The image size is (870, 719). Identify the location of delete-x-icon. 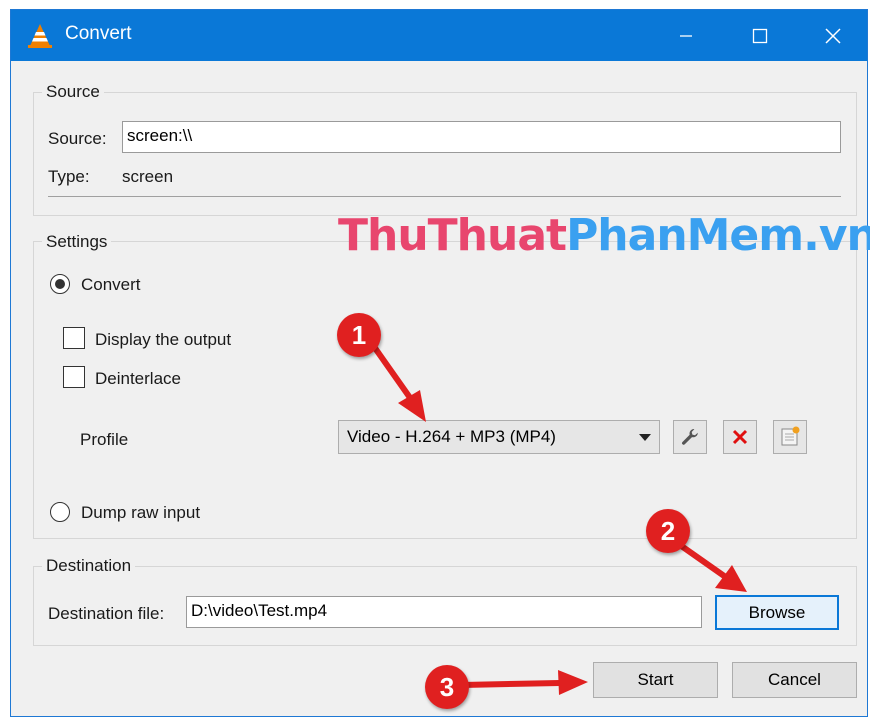
(740, 437).